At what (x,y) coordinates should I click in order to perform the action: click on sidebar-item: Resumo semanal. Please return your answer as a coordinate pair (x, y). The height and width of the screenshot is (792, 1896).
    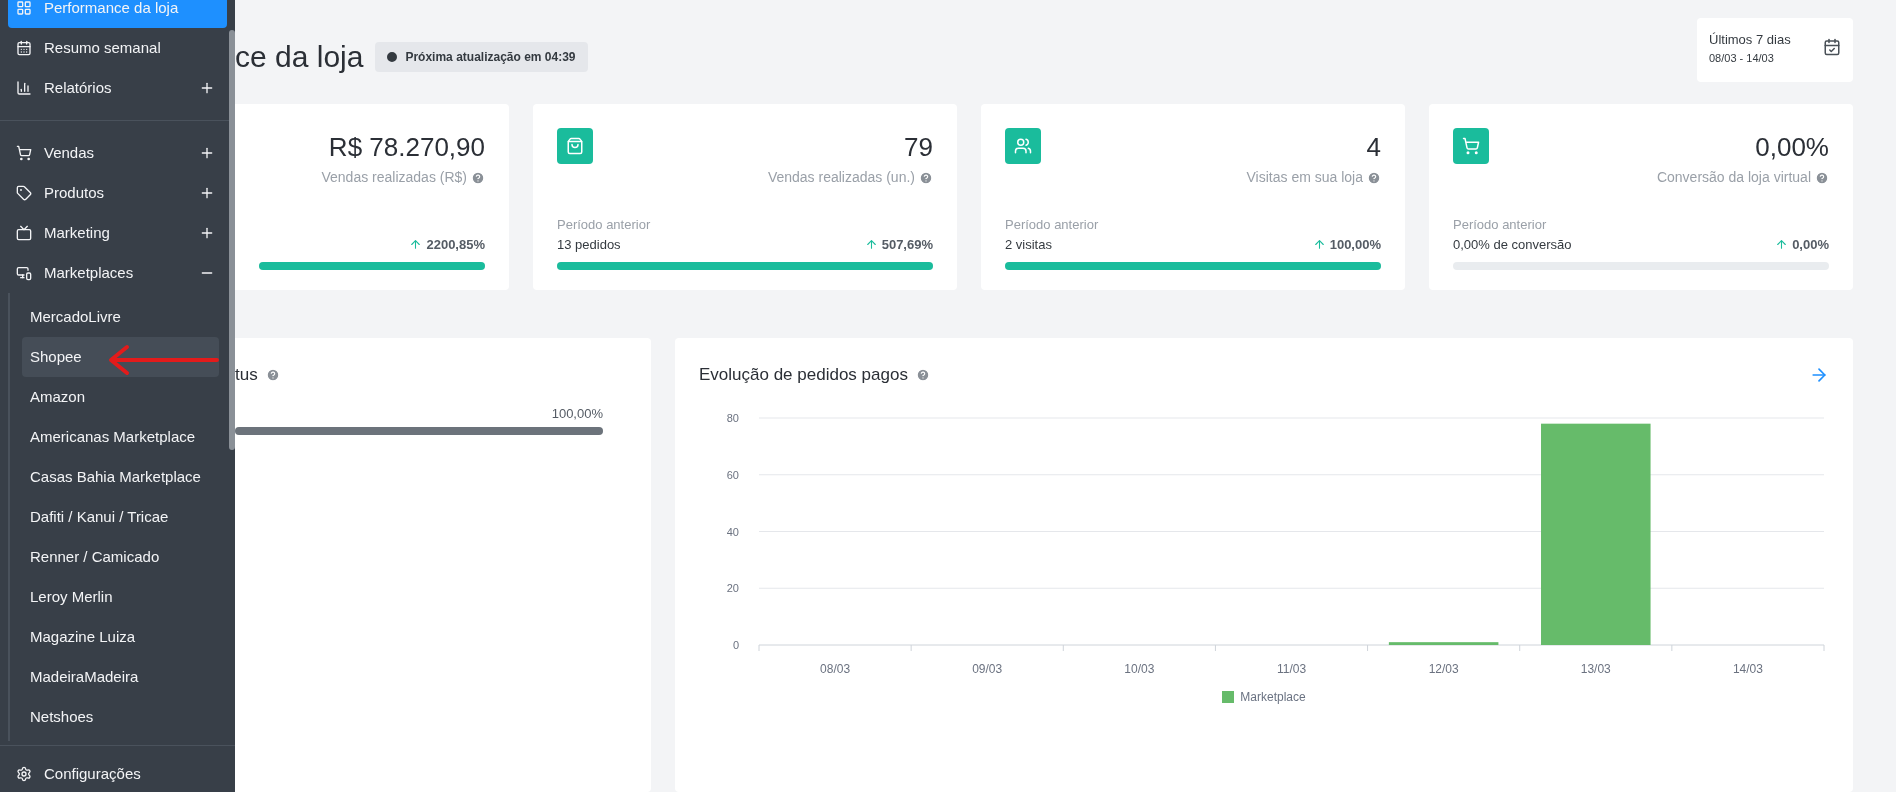
    Looking at the image, I should click on (117, 48).